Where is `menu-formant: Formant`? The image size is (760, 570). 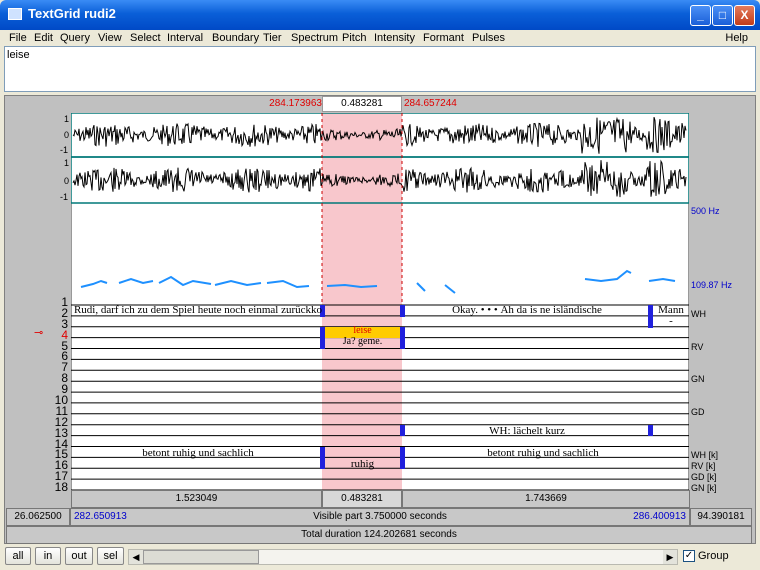 menu-formant: Formant is located at coordinates (443, 38).